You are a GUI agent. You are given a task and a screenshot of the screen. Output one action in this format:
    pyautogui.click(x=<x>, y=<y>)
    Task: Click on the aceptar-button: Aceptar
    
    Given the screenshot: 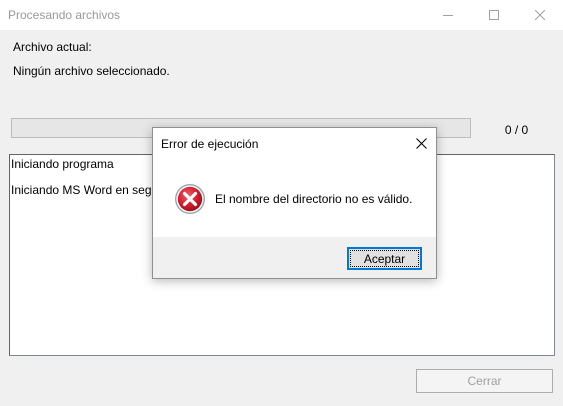 What is the action you would take?
    pyautogui.click(x=384, y=258)
    